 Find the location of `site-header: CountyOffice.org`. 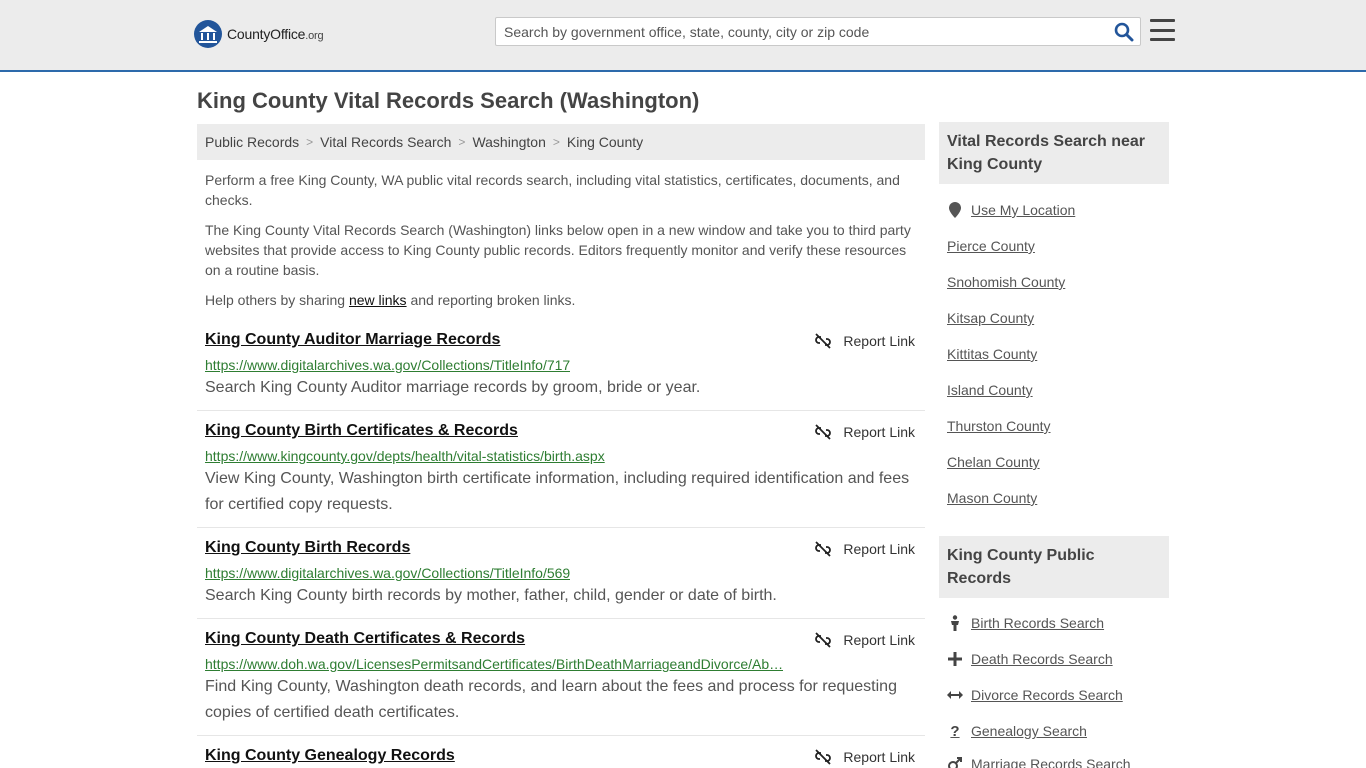

site-header: CountyOffice.org is located at coordinates (683, 36).